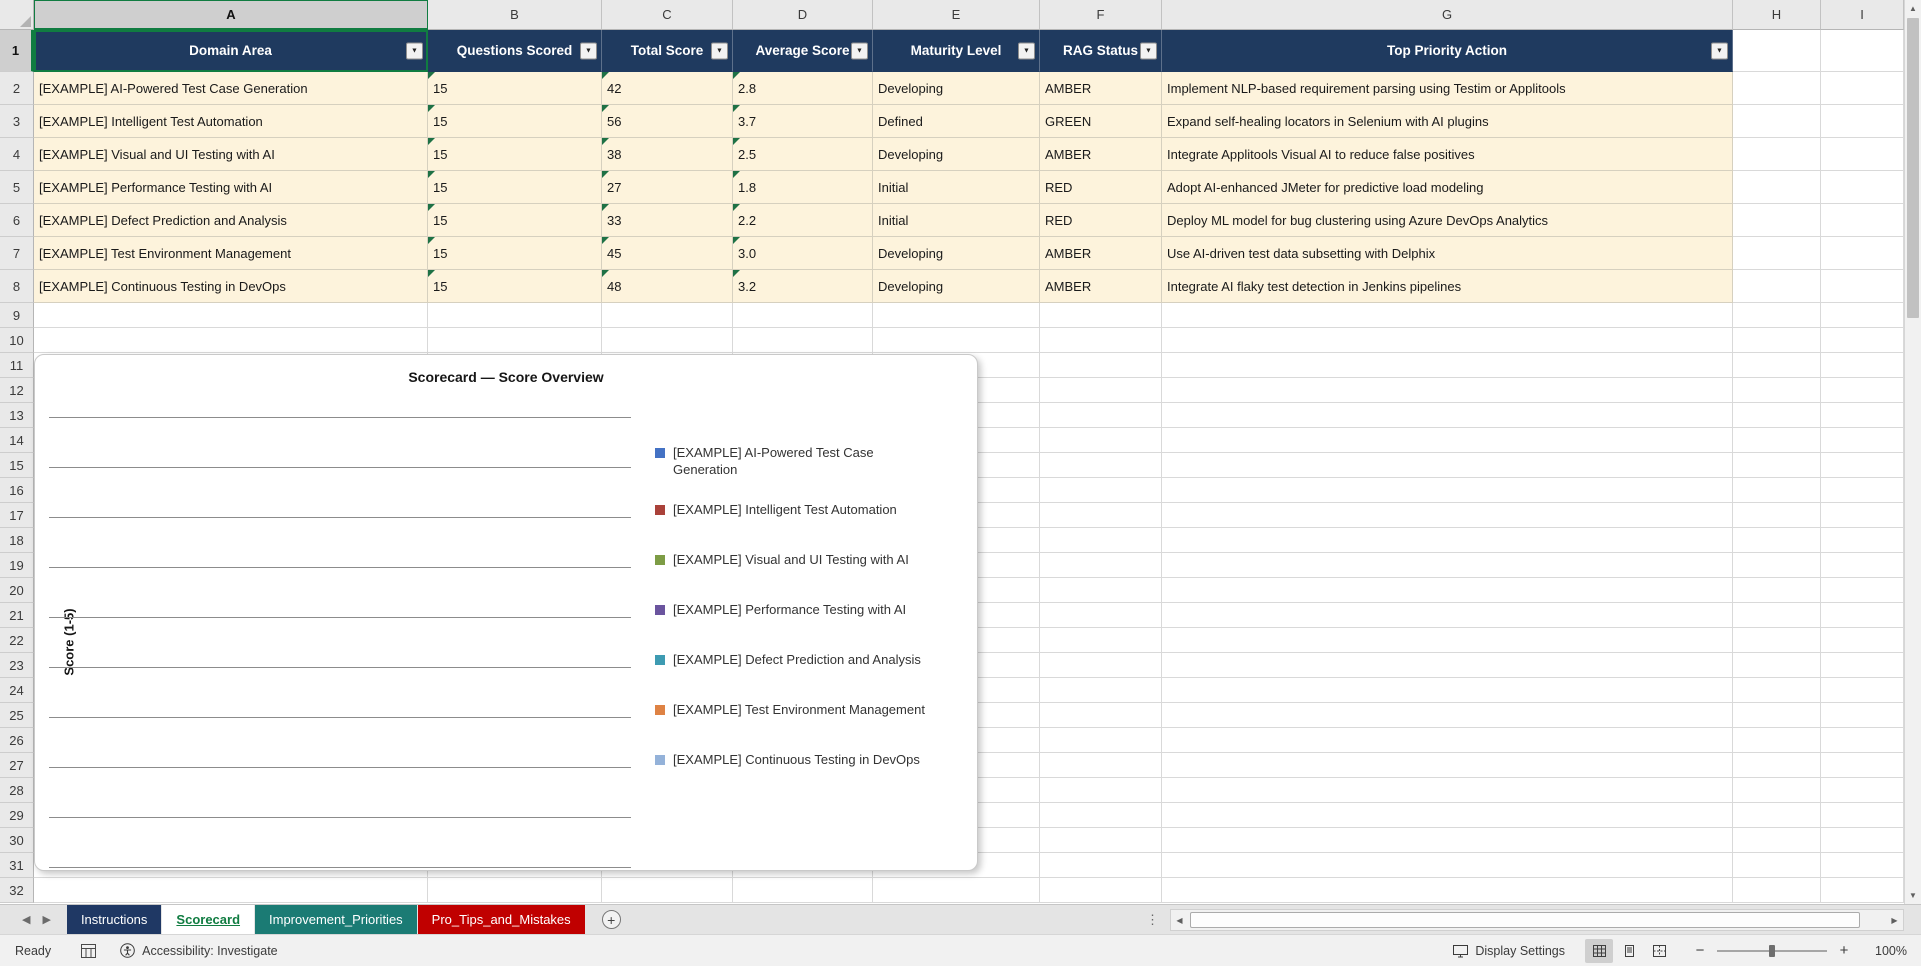 The image size is (1921, 966). I want to click on row-header-9: 9, so click(17, 315).